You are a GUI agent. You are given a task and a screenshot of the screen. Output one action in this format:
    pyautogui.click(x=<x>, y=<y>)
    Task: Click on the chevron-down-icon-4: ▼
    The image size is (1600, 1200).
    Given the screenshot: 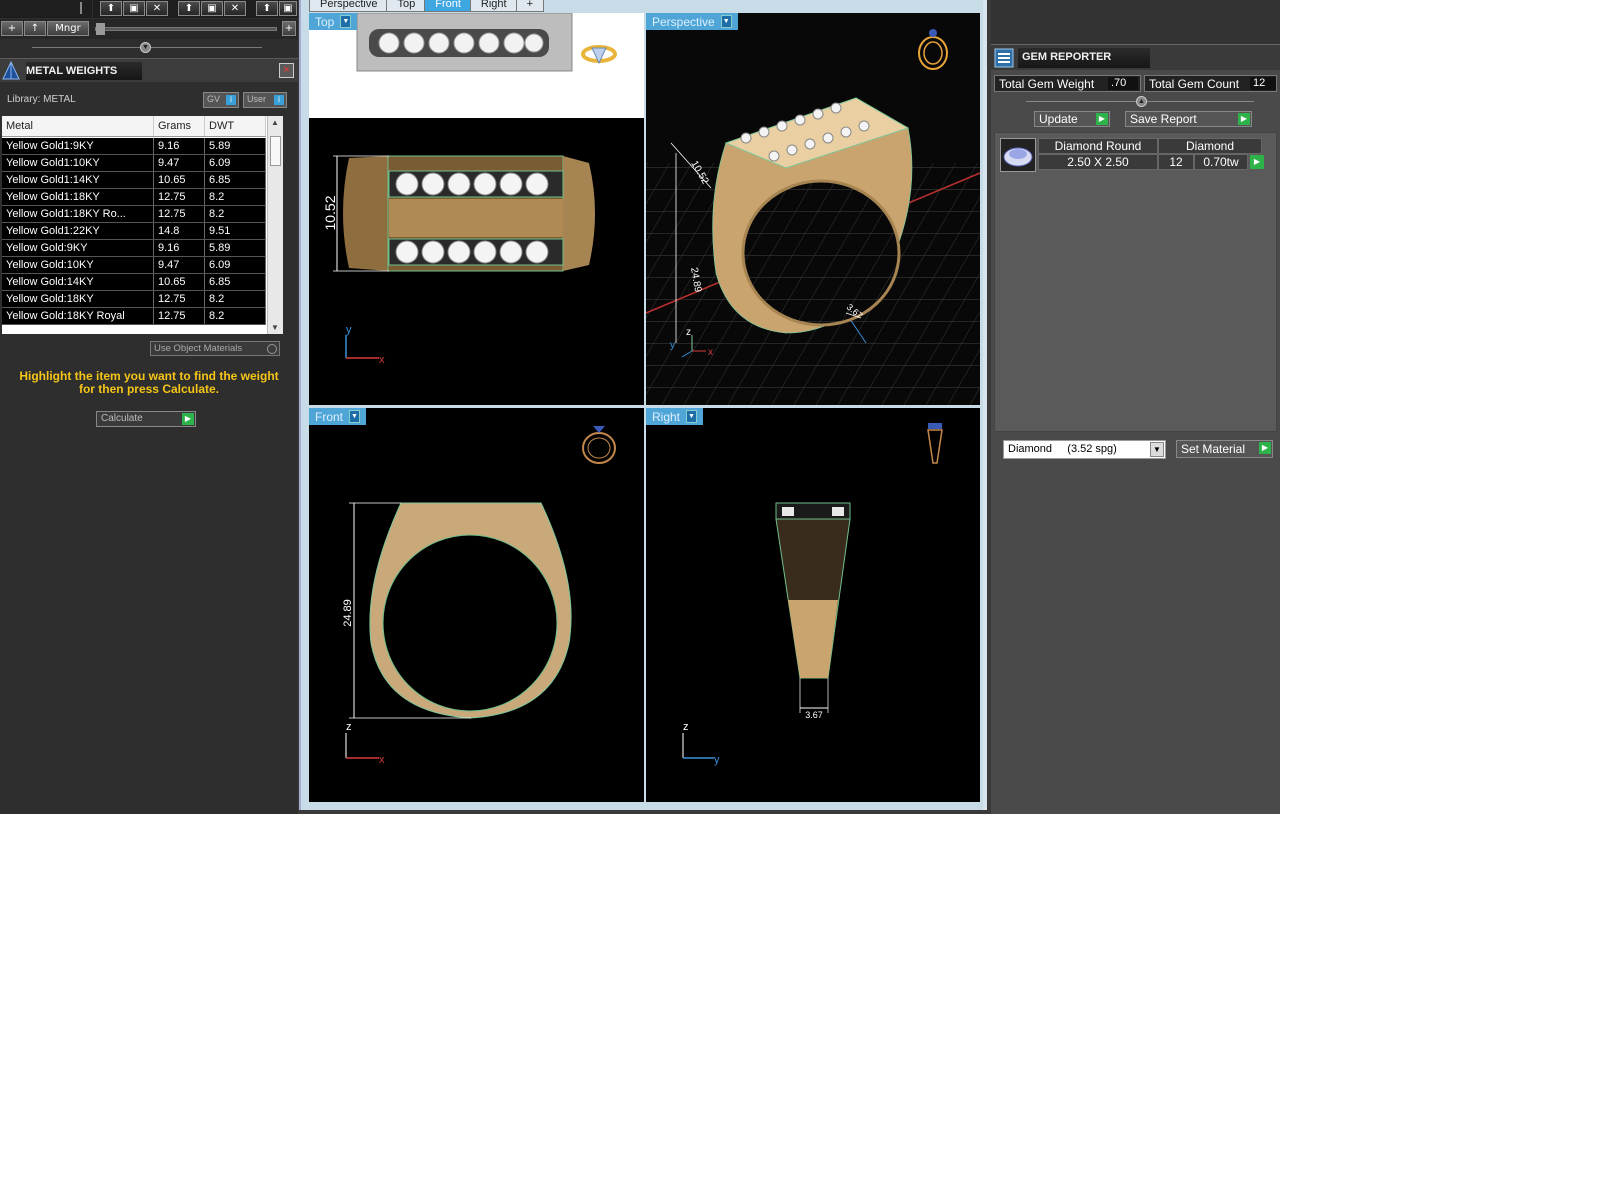 What is the action you would take?
    pyautogui.click(x=692, y=416)
    